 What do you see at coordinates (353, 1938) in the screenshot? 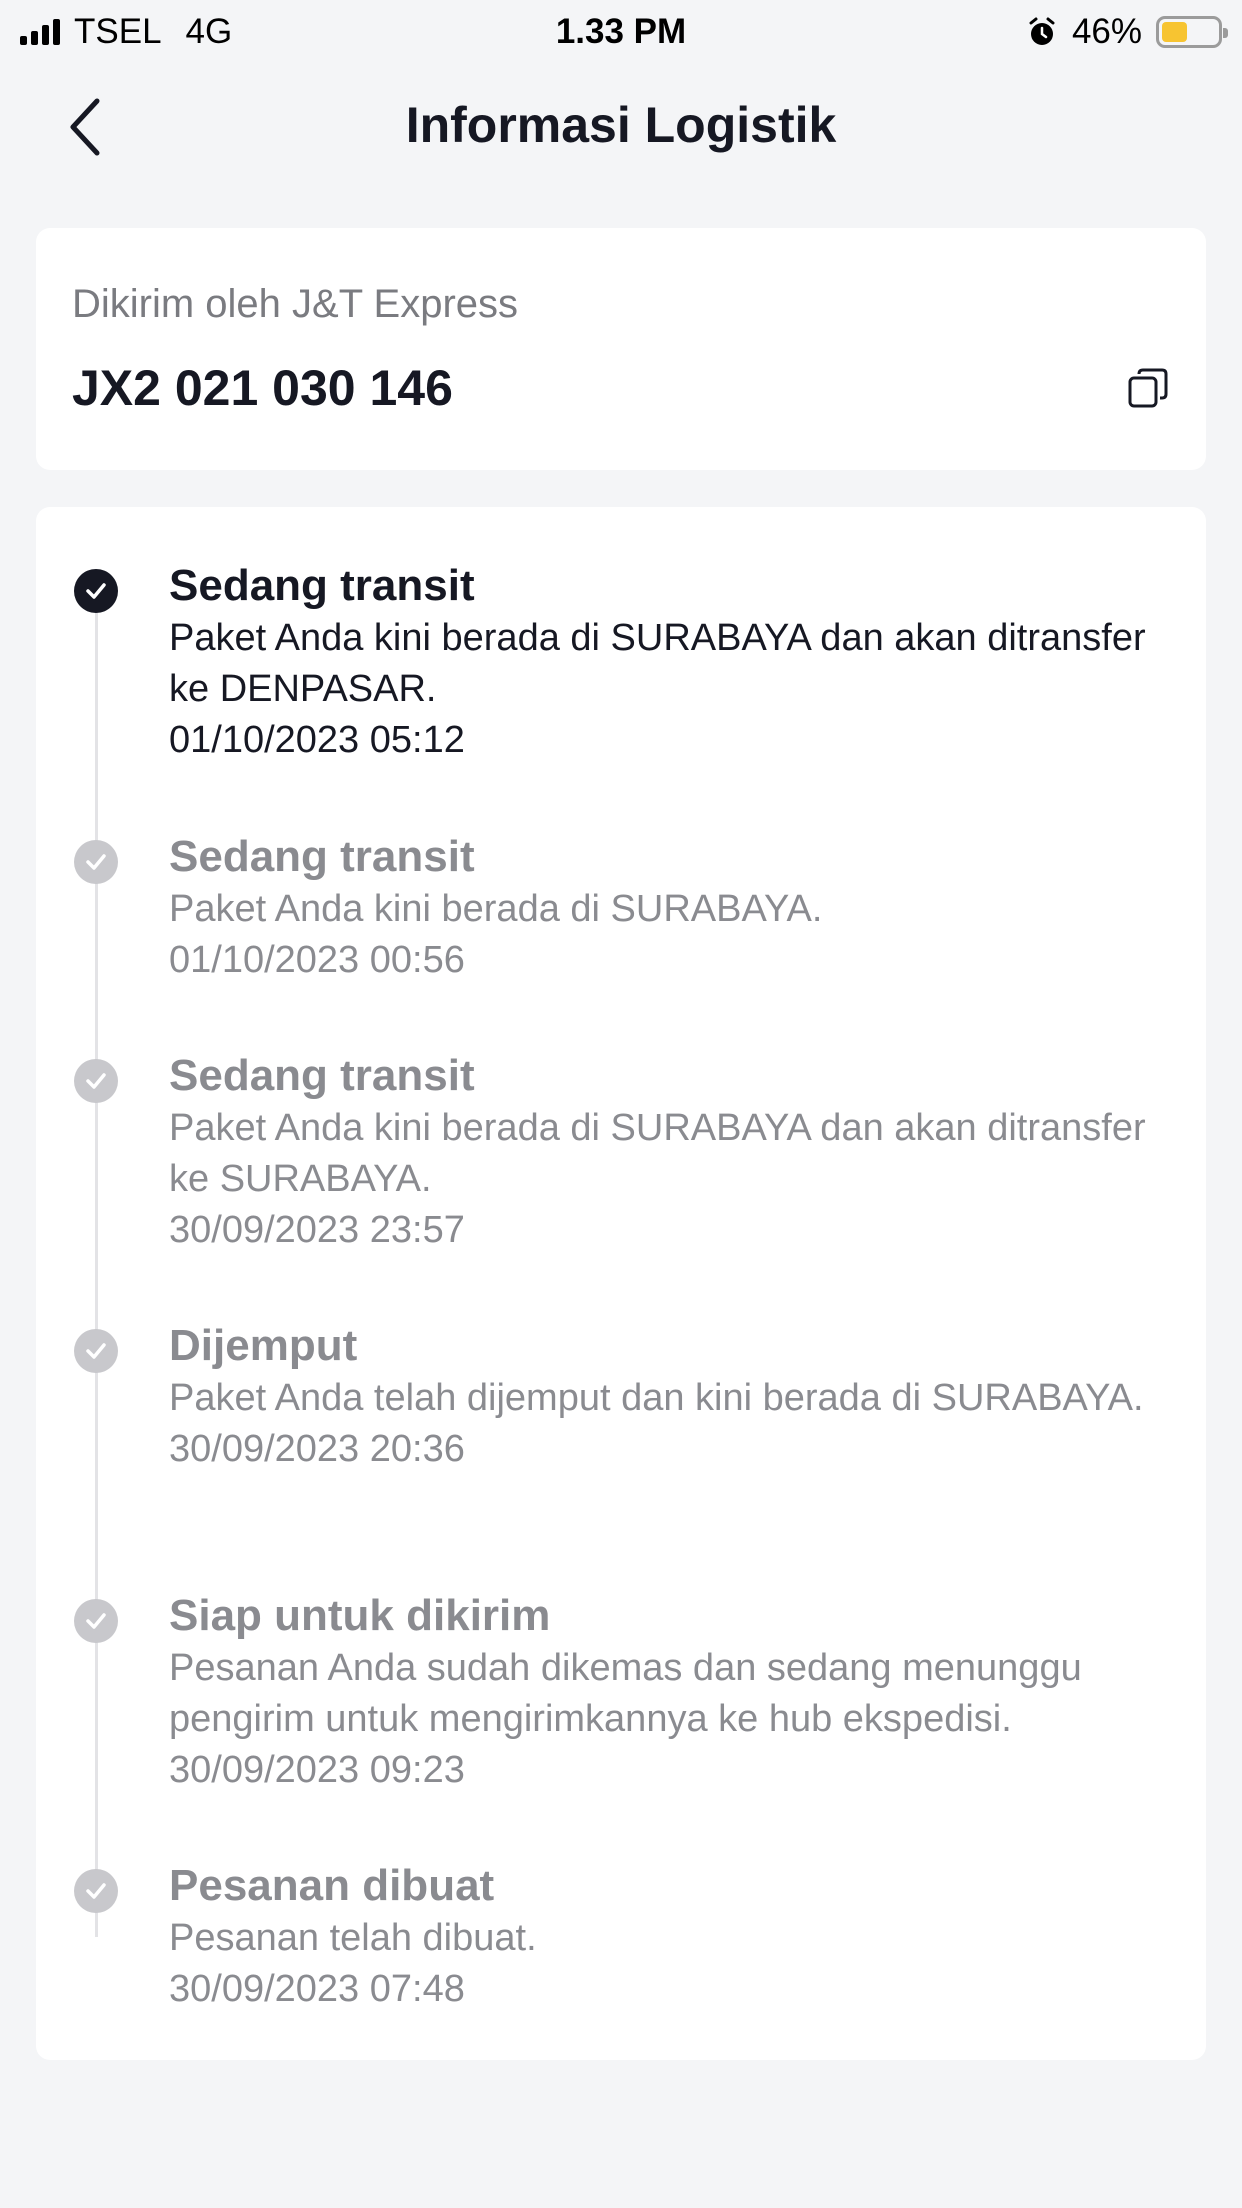
I see `timeline-description: Pesanan telah dibuat.` at bounding box center [353, 1938].